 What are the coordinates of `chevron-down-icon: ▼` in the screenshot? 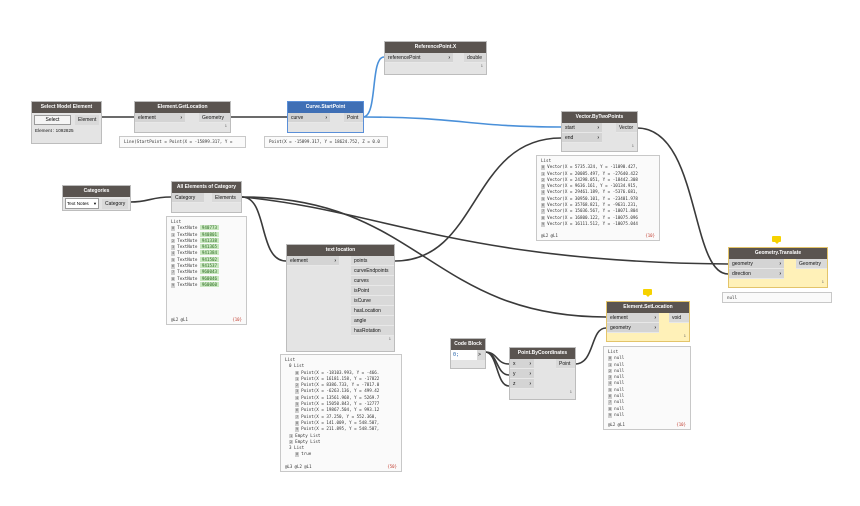 It's located at (95, 203).